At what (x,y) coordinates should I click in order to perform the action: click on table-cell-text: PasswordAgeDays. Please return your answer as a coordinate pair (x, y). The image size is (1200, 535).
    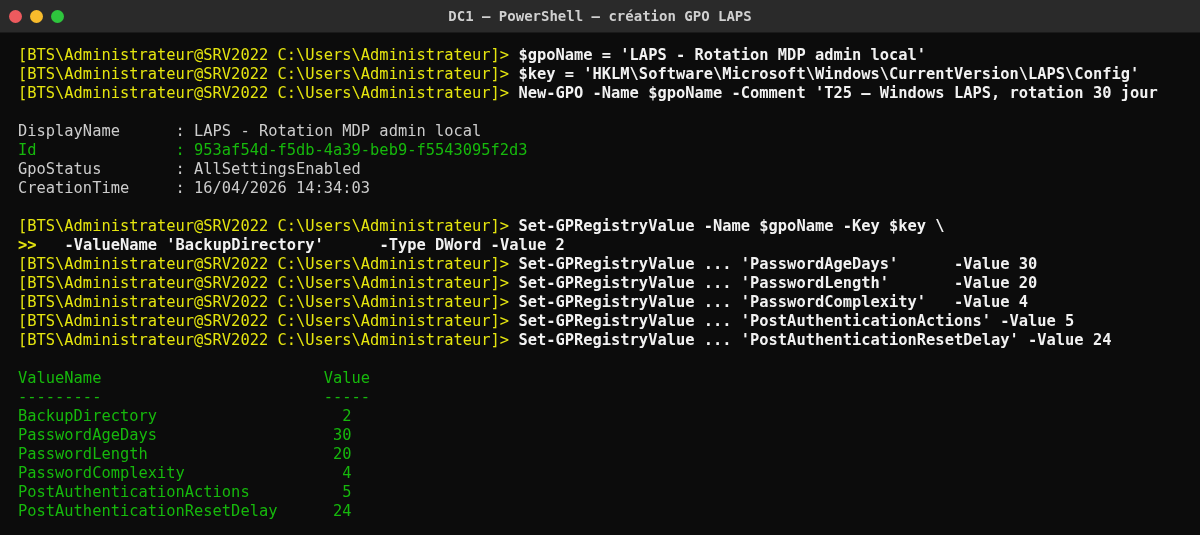
    Looking at the image, I should click on (88, 435).